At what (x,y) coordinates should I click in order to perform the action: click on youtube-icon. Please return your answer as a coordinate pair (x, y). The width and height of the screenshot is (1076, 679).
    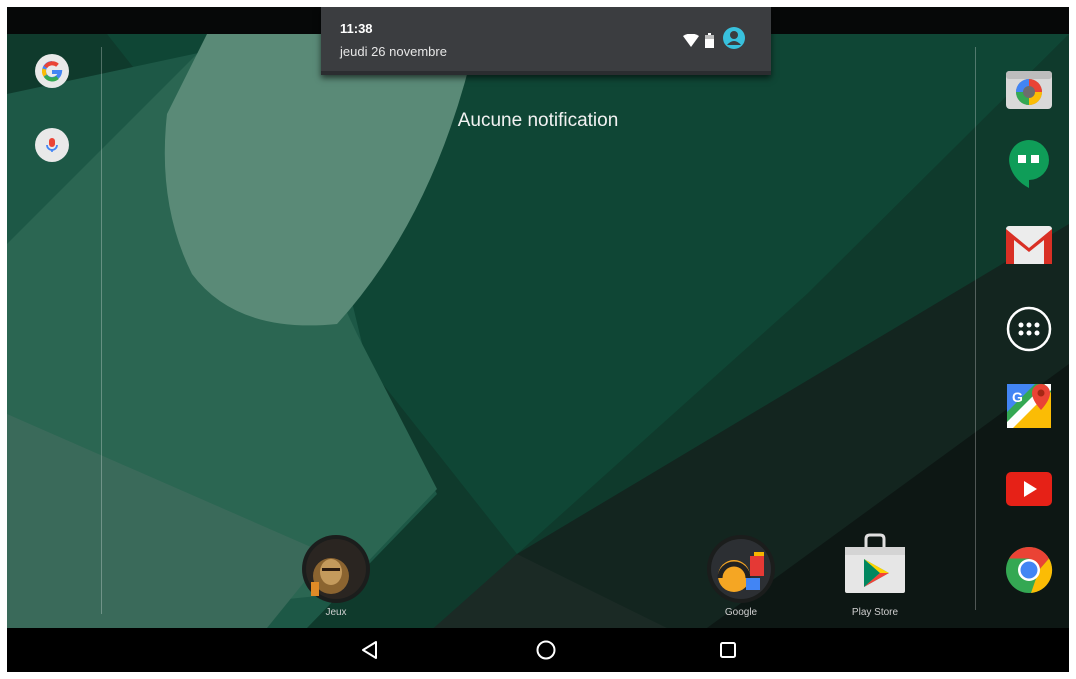
    Looking at the image, I should click on (1029, 489).